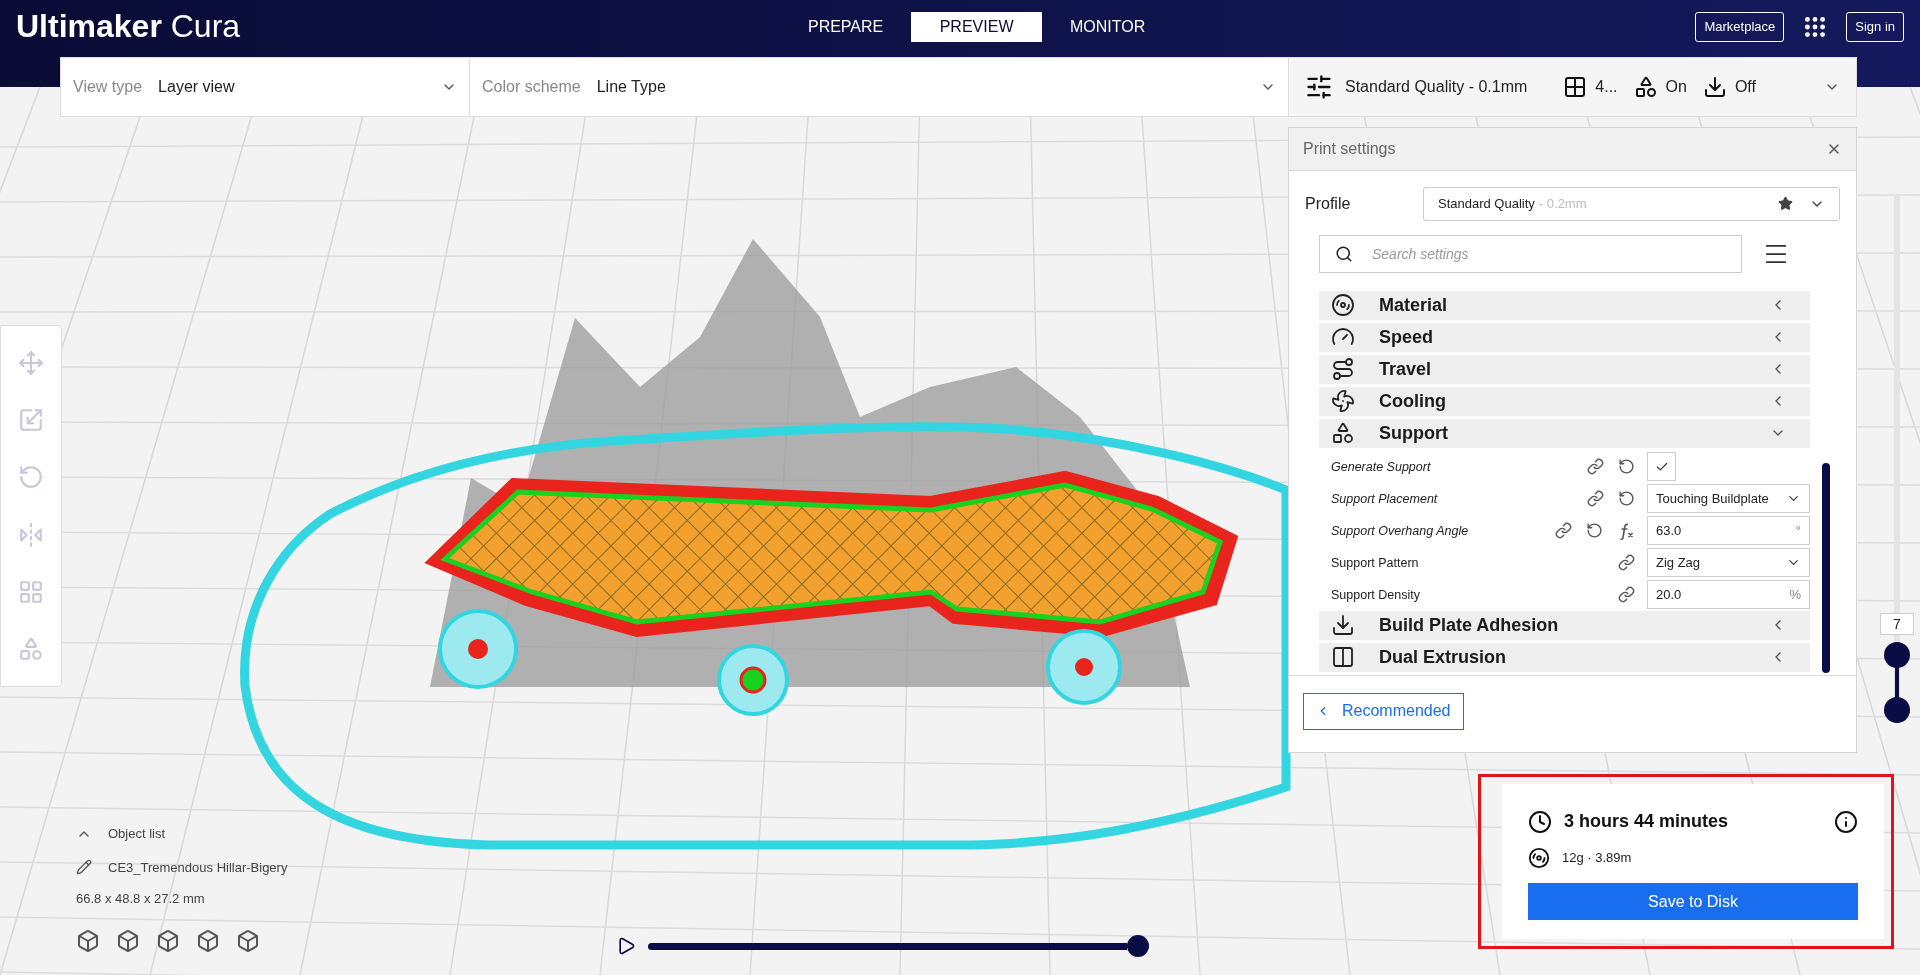  What do you see at coordinates (1785, 204) in the screenshot?
I see `star-icon` at bounding box center [1785, 204].